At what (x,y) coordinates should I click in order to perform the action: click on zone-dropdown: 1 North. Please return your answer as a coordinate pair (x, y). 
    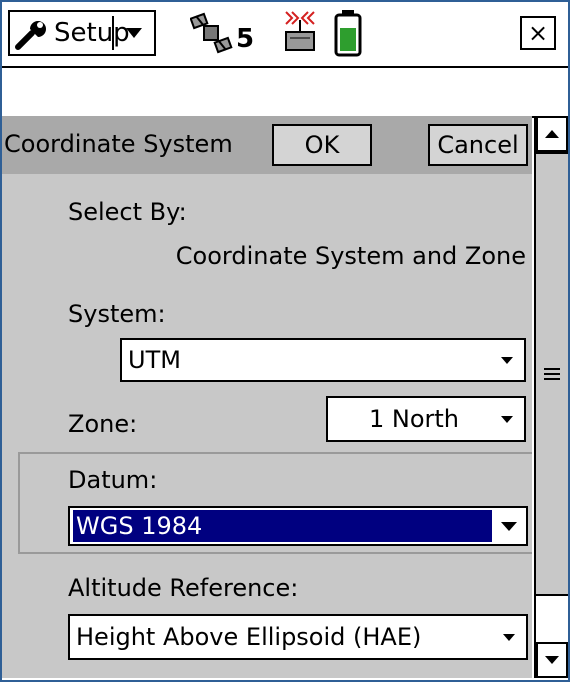
    Looking at the image, I should click on (426, 419).